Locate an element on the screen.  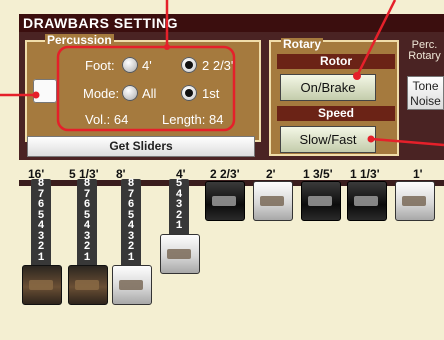
drawbar-level-number: 3 is located at coordinates (179, 205).